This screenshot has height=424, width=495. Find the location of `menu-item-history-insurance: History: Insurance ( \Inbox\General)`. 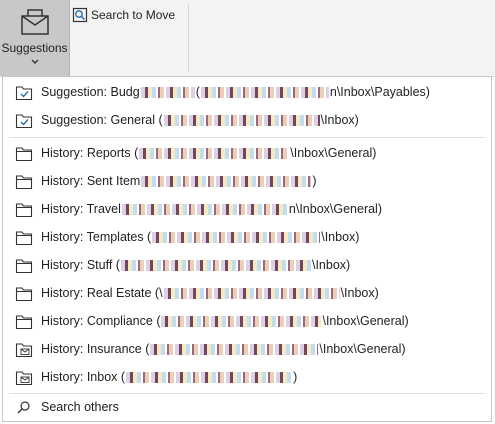

menu-item-history-insurance: History: Insurance ( \Inbox\General) is located at coordinates (247, 350).